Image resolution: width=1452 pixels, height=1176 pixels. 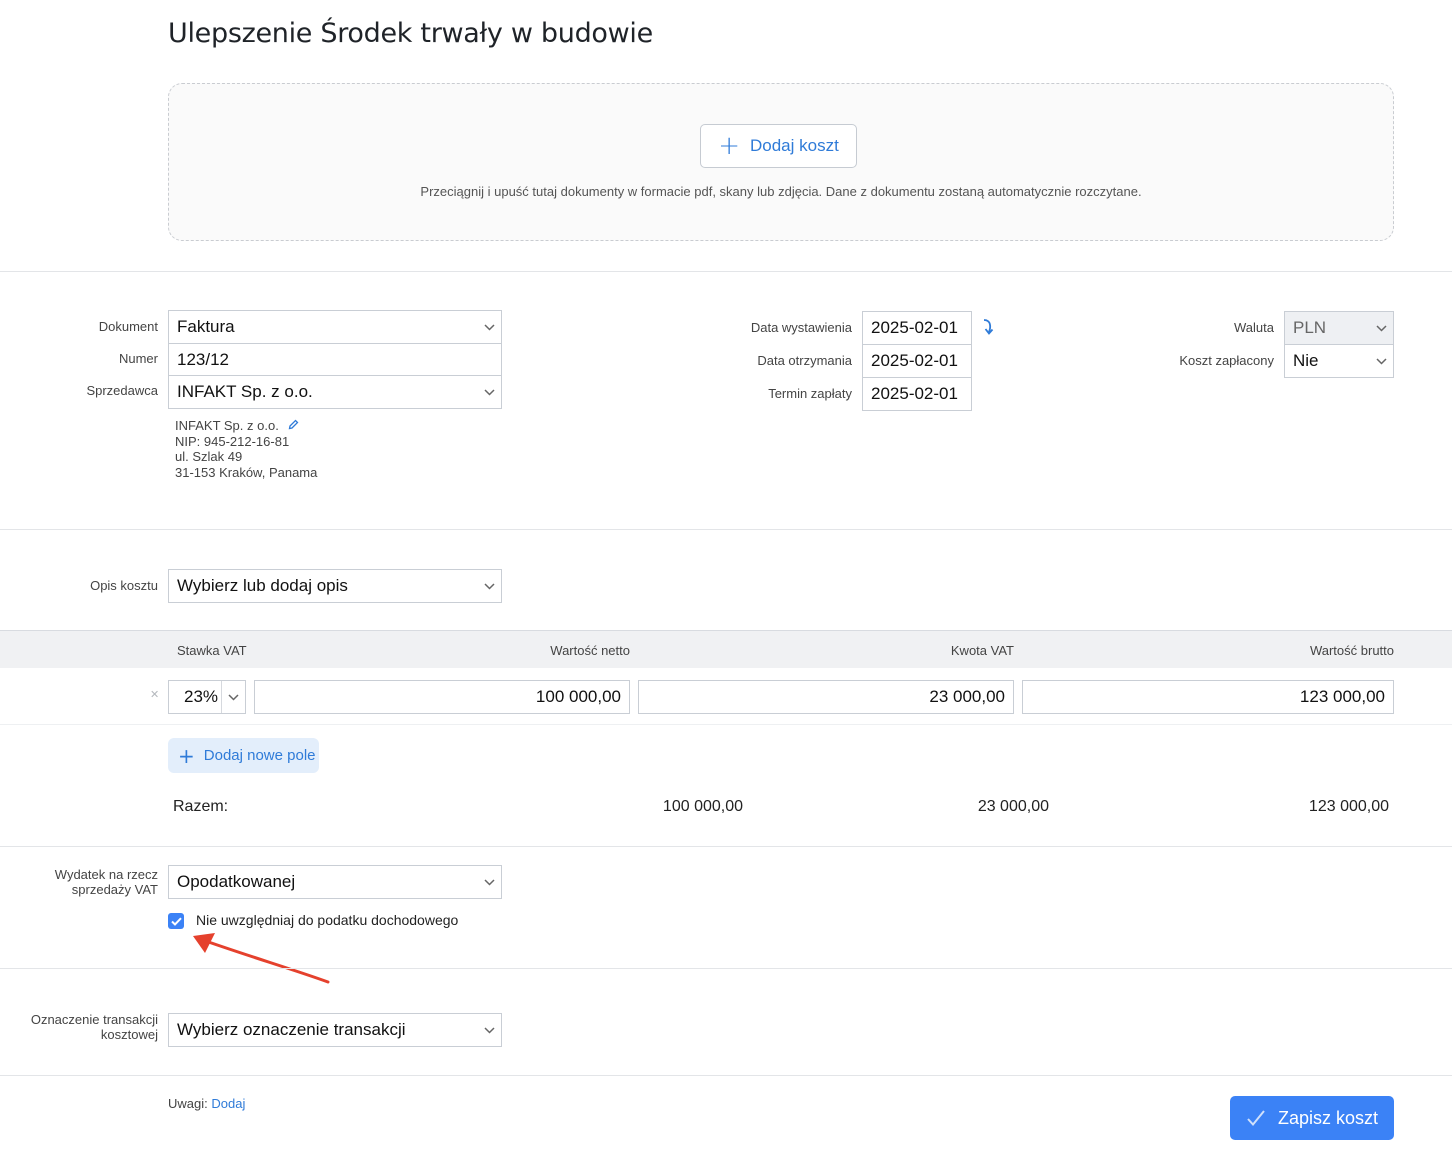 I want to click on transaction-label-line1: Oznaczenie transakcji, so click(x=94, y=1019).